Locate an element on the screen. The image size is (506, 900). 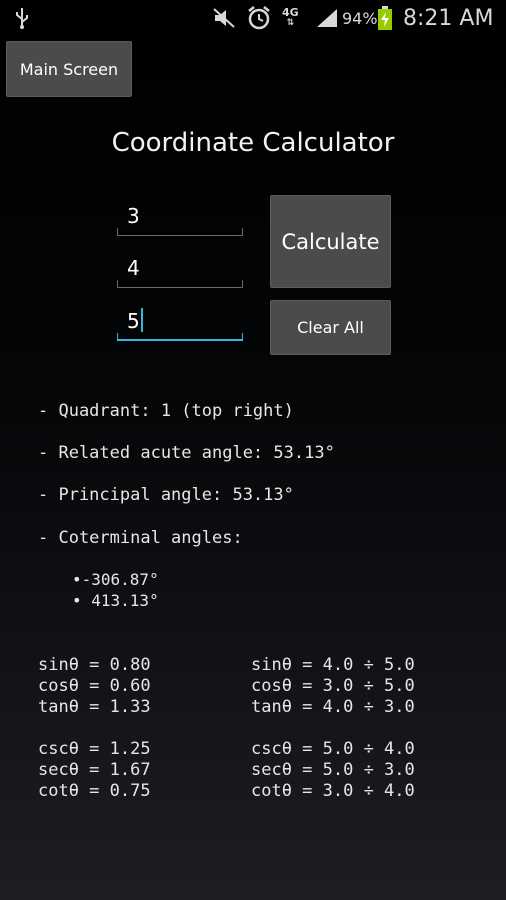
page-title: Coordinate Calculator is located at coordinates (253, 143).